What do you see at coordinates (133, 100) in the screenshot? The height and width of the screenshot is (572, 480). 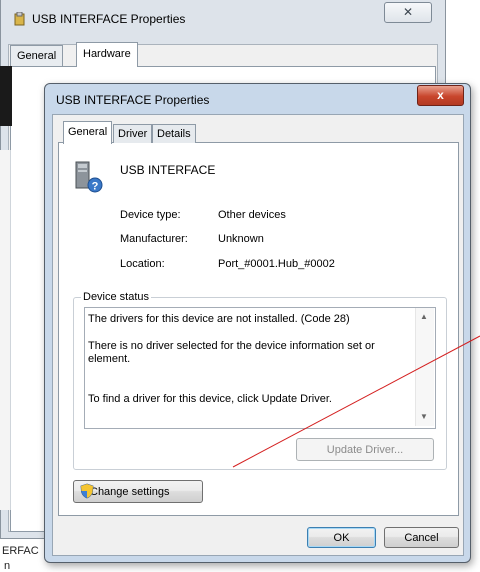 I see `dialog-title: USB INTERFACE Properties` at bounding box center [133, 100].